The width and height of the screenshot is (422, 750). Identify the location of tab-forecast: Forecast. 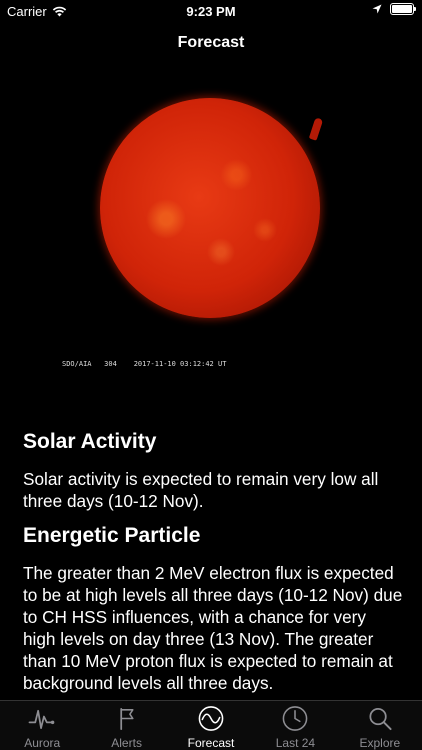
(211, 725).